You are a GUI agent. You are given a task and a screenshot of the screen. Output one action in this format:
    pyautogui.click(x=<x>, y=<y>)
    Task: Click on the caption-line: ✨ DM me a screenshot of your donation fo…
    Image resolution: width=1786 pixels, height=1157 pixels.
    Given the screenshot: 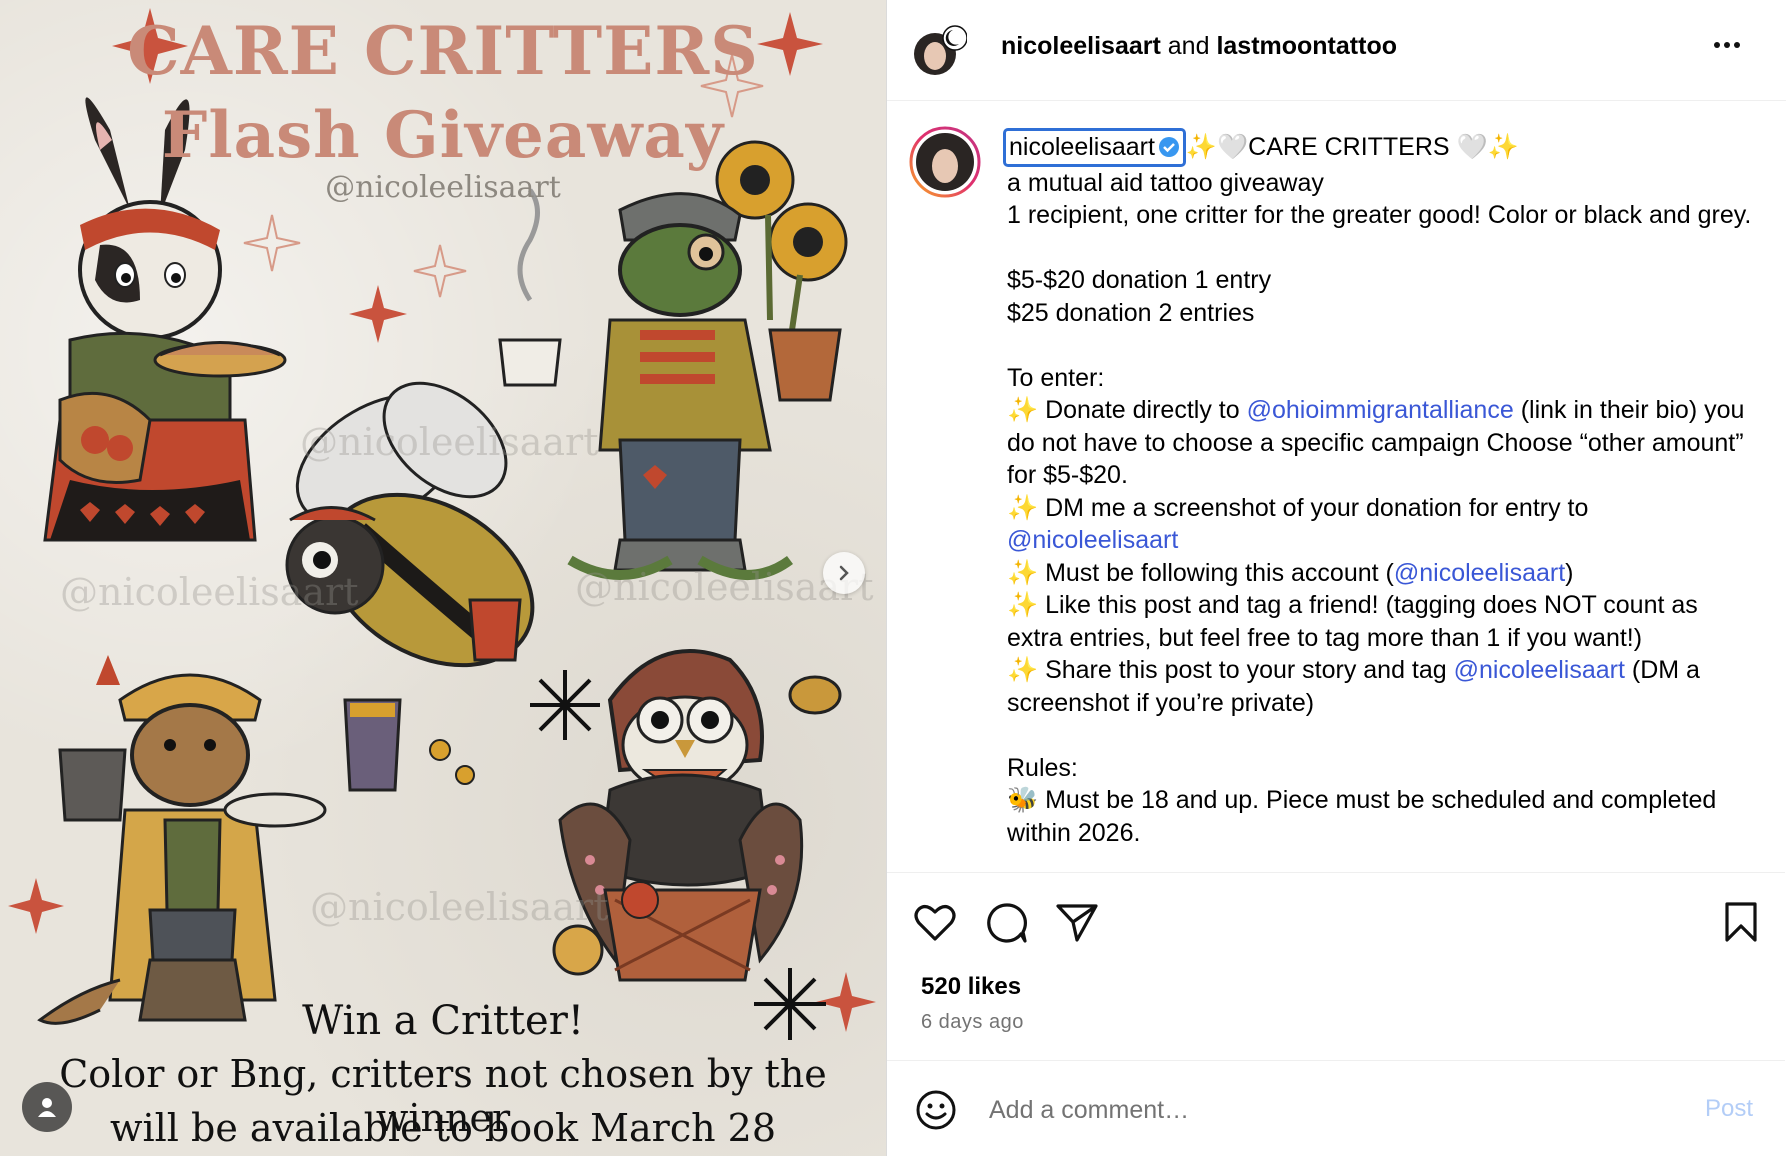 What is the action you would take?
    pyautogui.click(x=1382, y=524)
    